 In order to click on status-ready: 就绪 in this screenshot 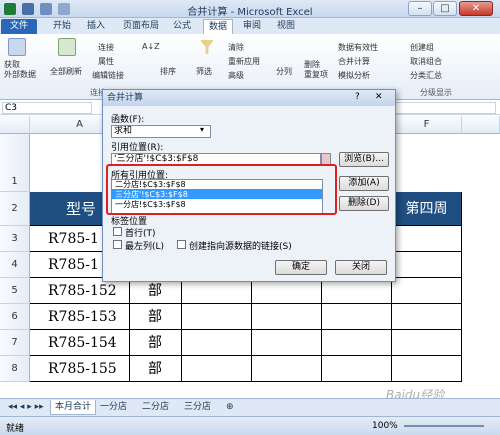, I will do `click(15, 429)`.